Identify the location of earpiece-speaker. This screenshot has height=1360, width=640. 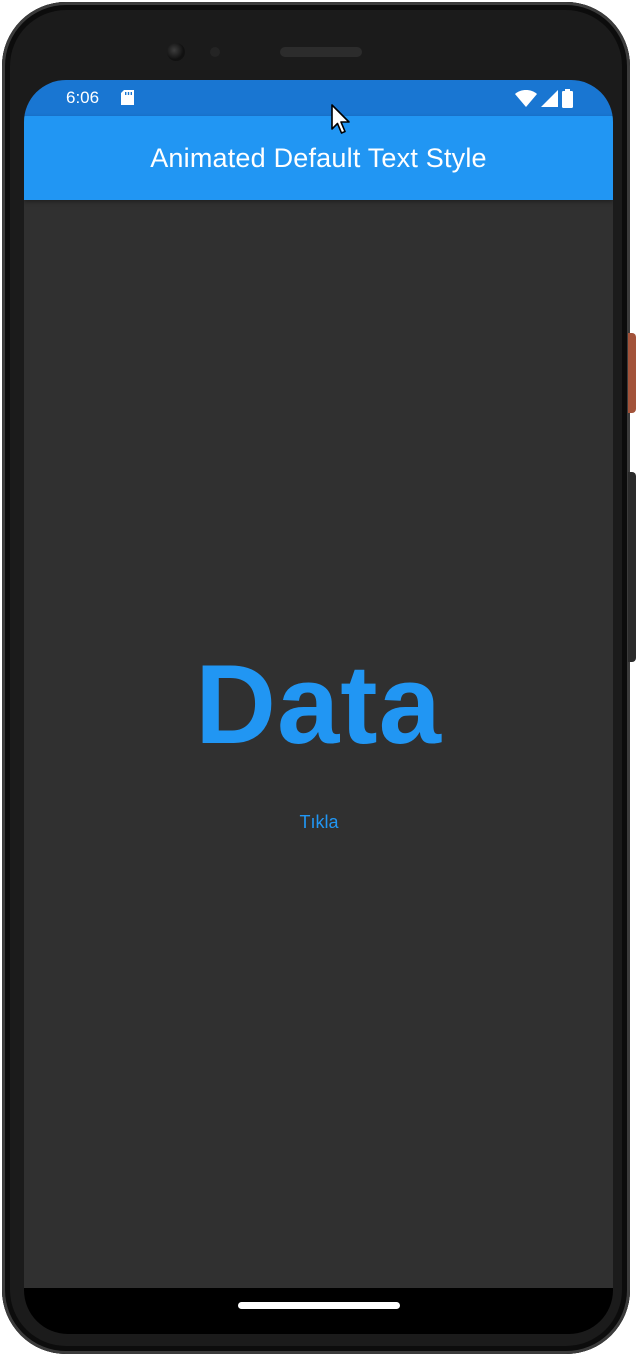
(321, 52).